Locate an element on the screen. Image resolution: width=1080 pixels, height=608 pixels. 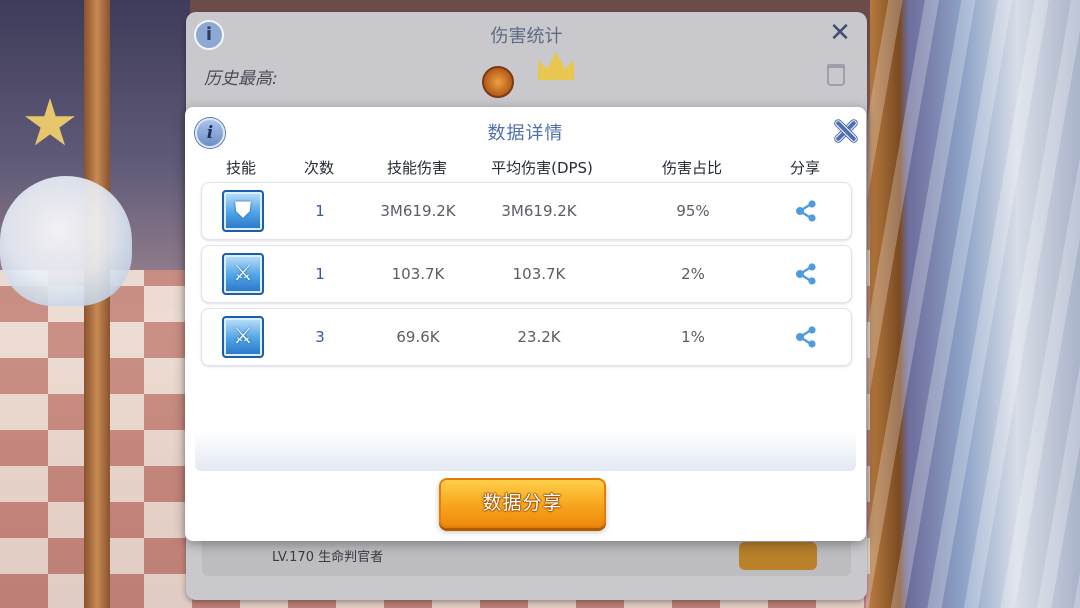
table-row: ⛊ 1 3M619.2K 3M619.2K 95% is located at coordinates (526, 211).